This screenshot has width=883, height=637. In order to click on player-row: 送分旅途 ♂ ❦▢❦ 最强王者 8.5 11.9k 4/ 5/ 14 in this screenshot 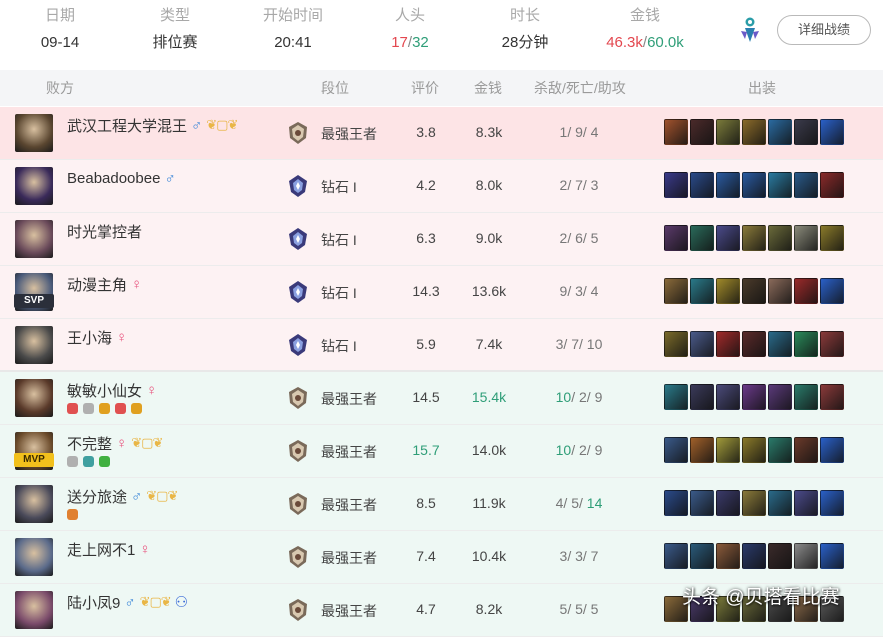, I will do `click(441, 504)`.